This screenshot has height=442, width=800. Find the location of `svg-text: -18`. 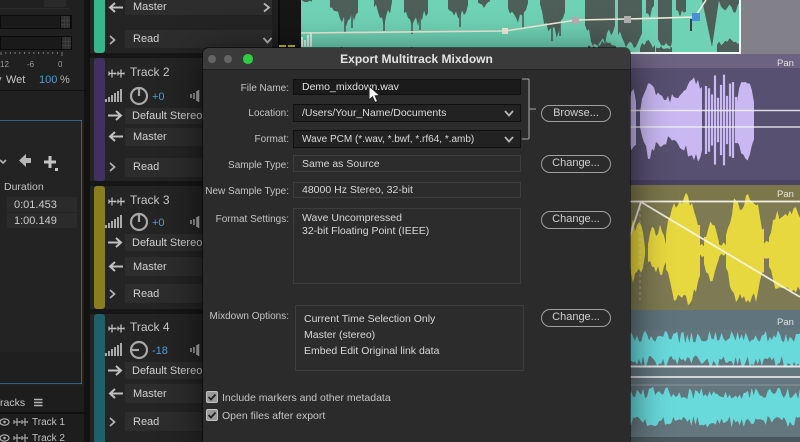

svg-text: -18 is located at coordinates (160, 351).